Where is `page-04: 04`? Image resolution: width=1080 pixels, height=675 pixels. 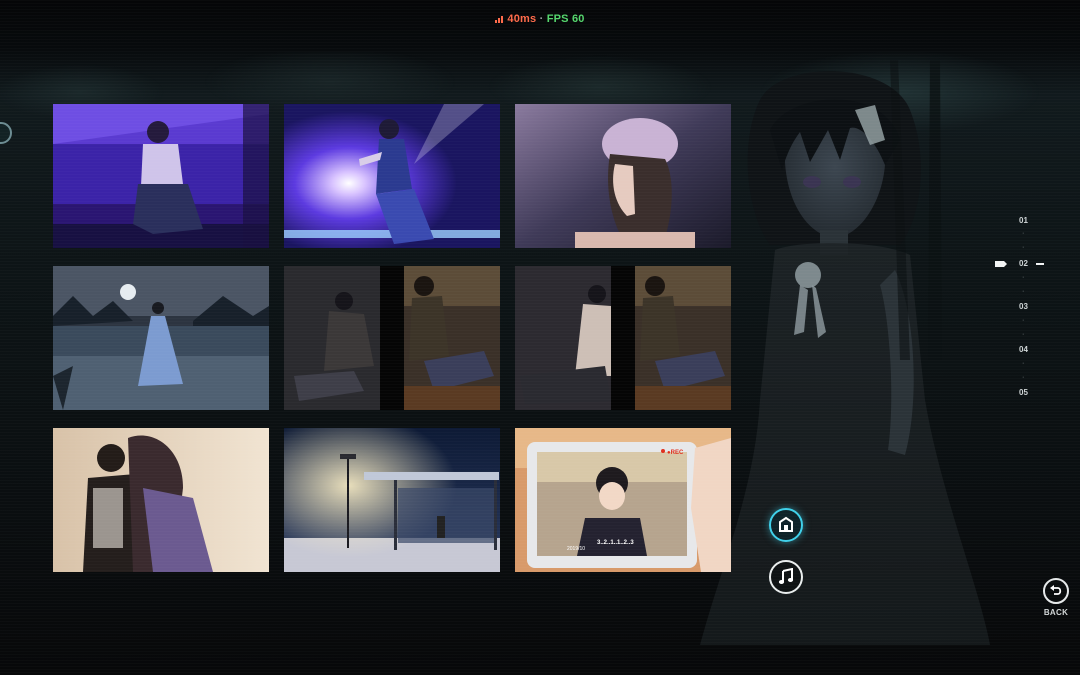 page-04: 04 is located at coordinates (1023, 349).